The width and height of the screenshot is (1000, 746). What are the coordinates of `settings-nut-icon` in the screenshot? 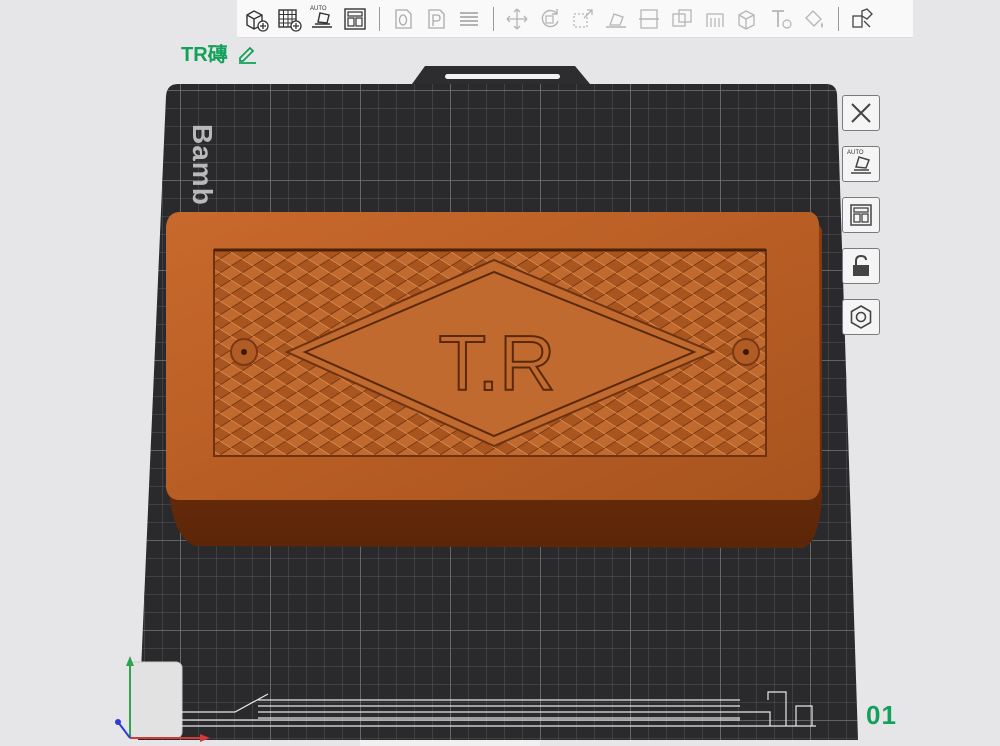 It's located at (861, 317).